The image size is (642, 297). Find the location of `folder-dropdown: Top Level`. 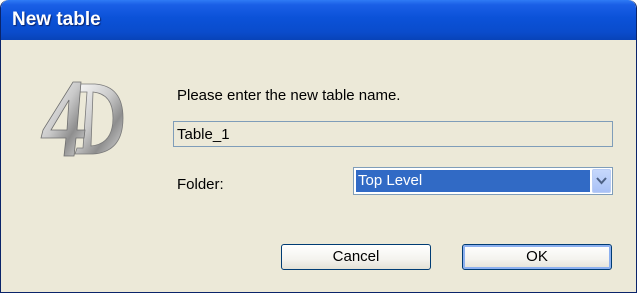

folder-dropdown: Top Level is located at coordinates (483, 181).